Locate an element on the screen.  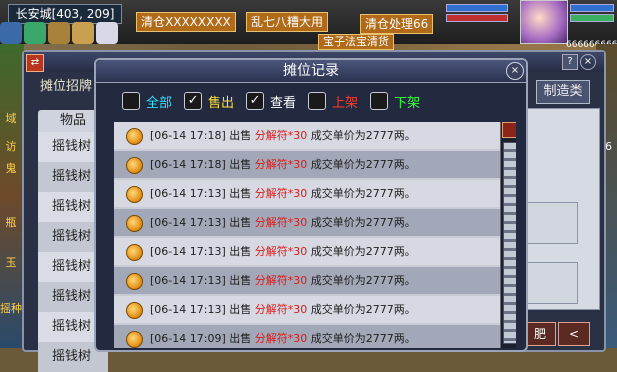
mp-bar is located at coordinates (477, 18).